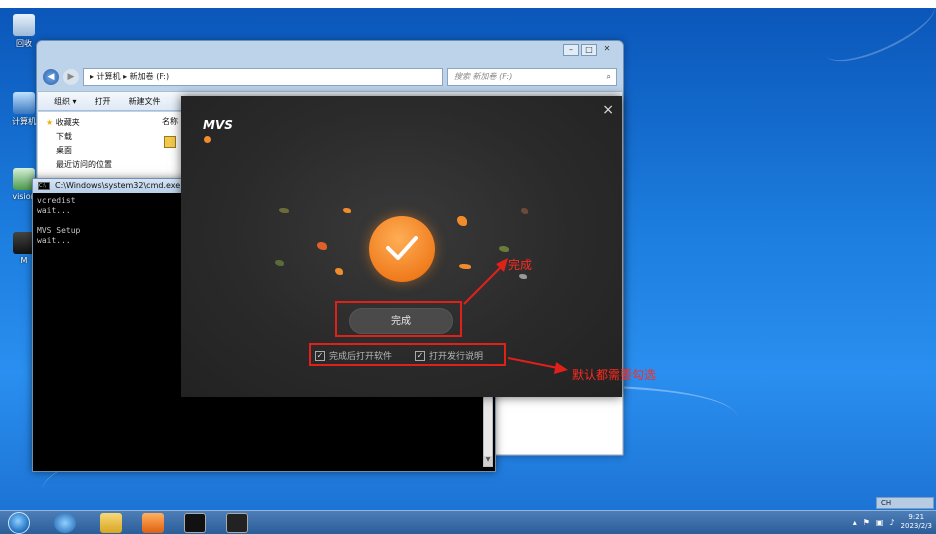 The image size is (936, 534). I want to click on column-header-name: 名称, so click(170, 121).